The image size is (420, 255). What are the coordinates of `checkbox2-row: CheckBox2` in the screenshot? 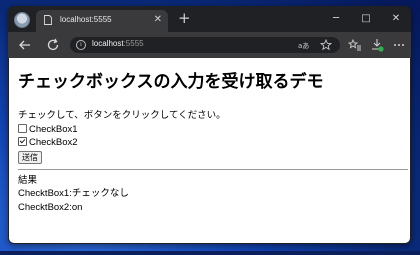 It's located at (48, 143).